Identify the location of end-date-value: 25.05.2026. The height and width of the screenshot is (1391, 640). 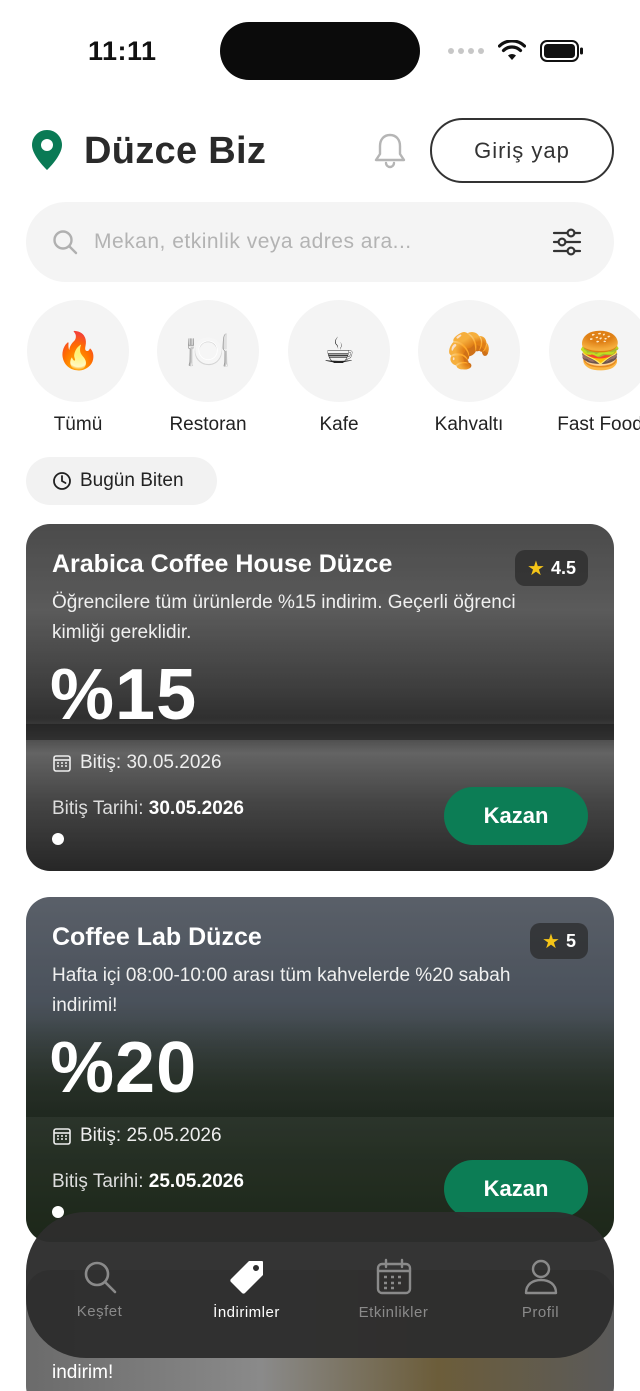
(196, 1181).